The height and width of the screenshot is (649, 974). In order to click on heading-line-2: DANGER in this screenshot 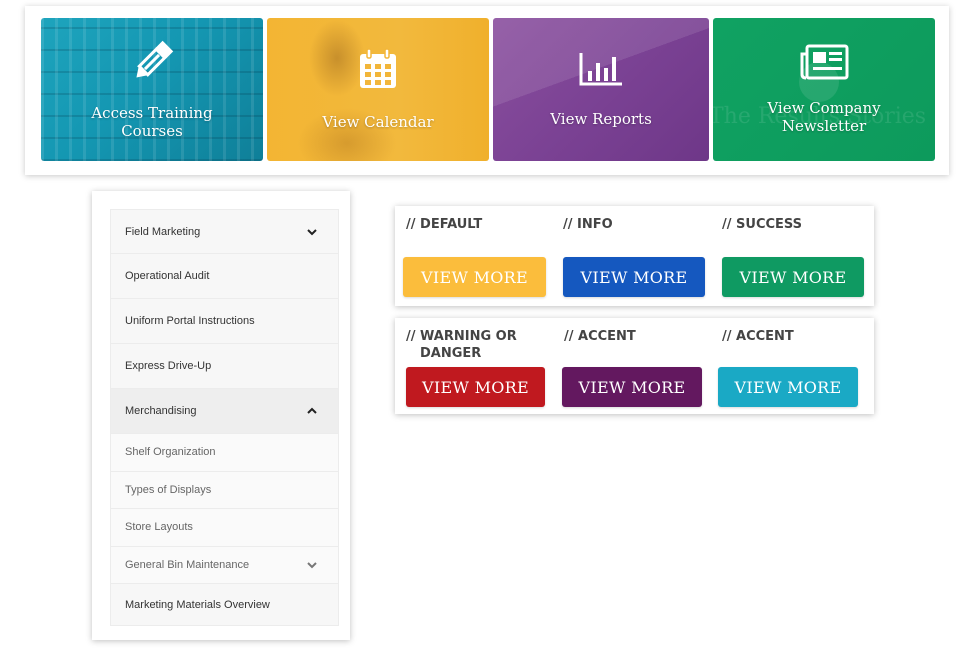, I will do `click(451, 353)`.